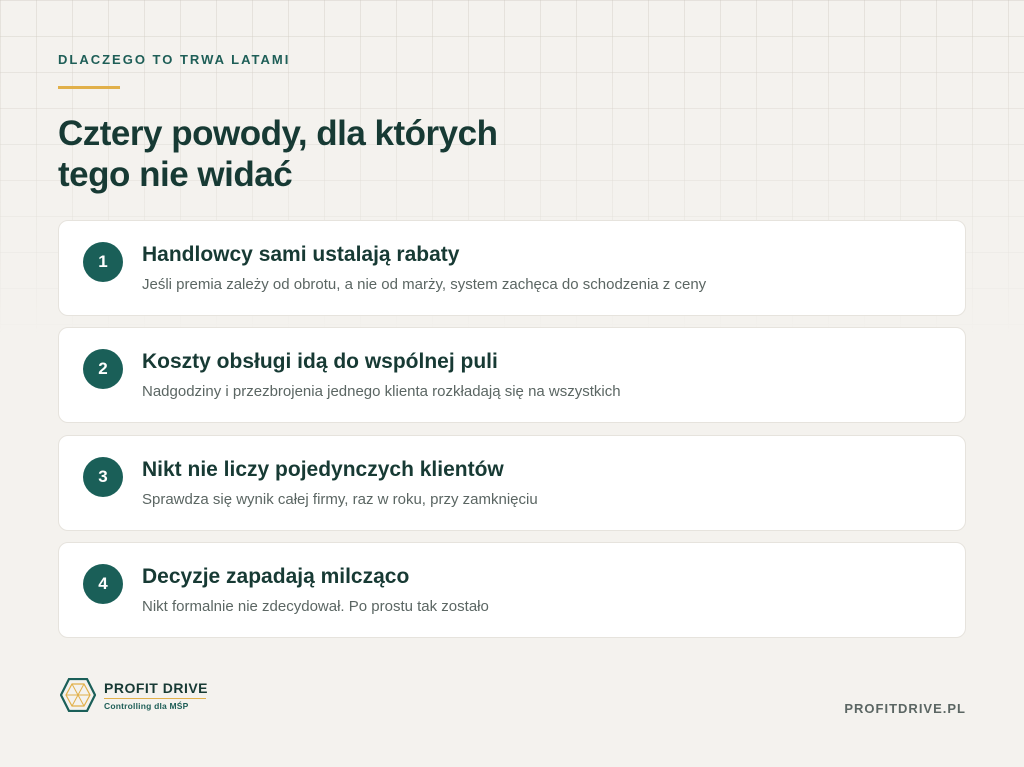  Describe the element at coordinates (278, 133) in the screenshot. I see `page-title-line-1: Cztery powody, dla których` at that location.